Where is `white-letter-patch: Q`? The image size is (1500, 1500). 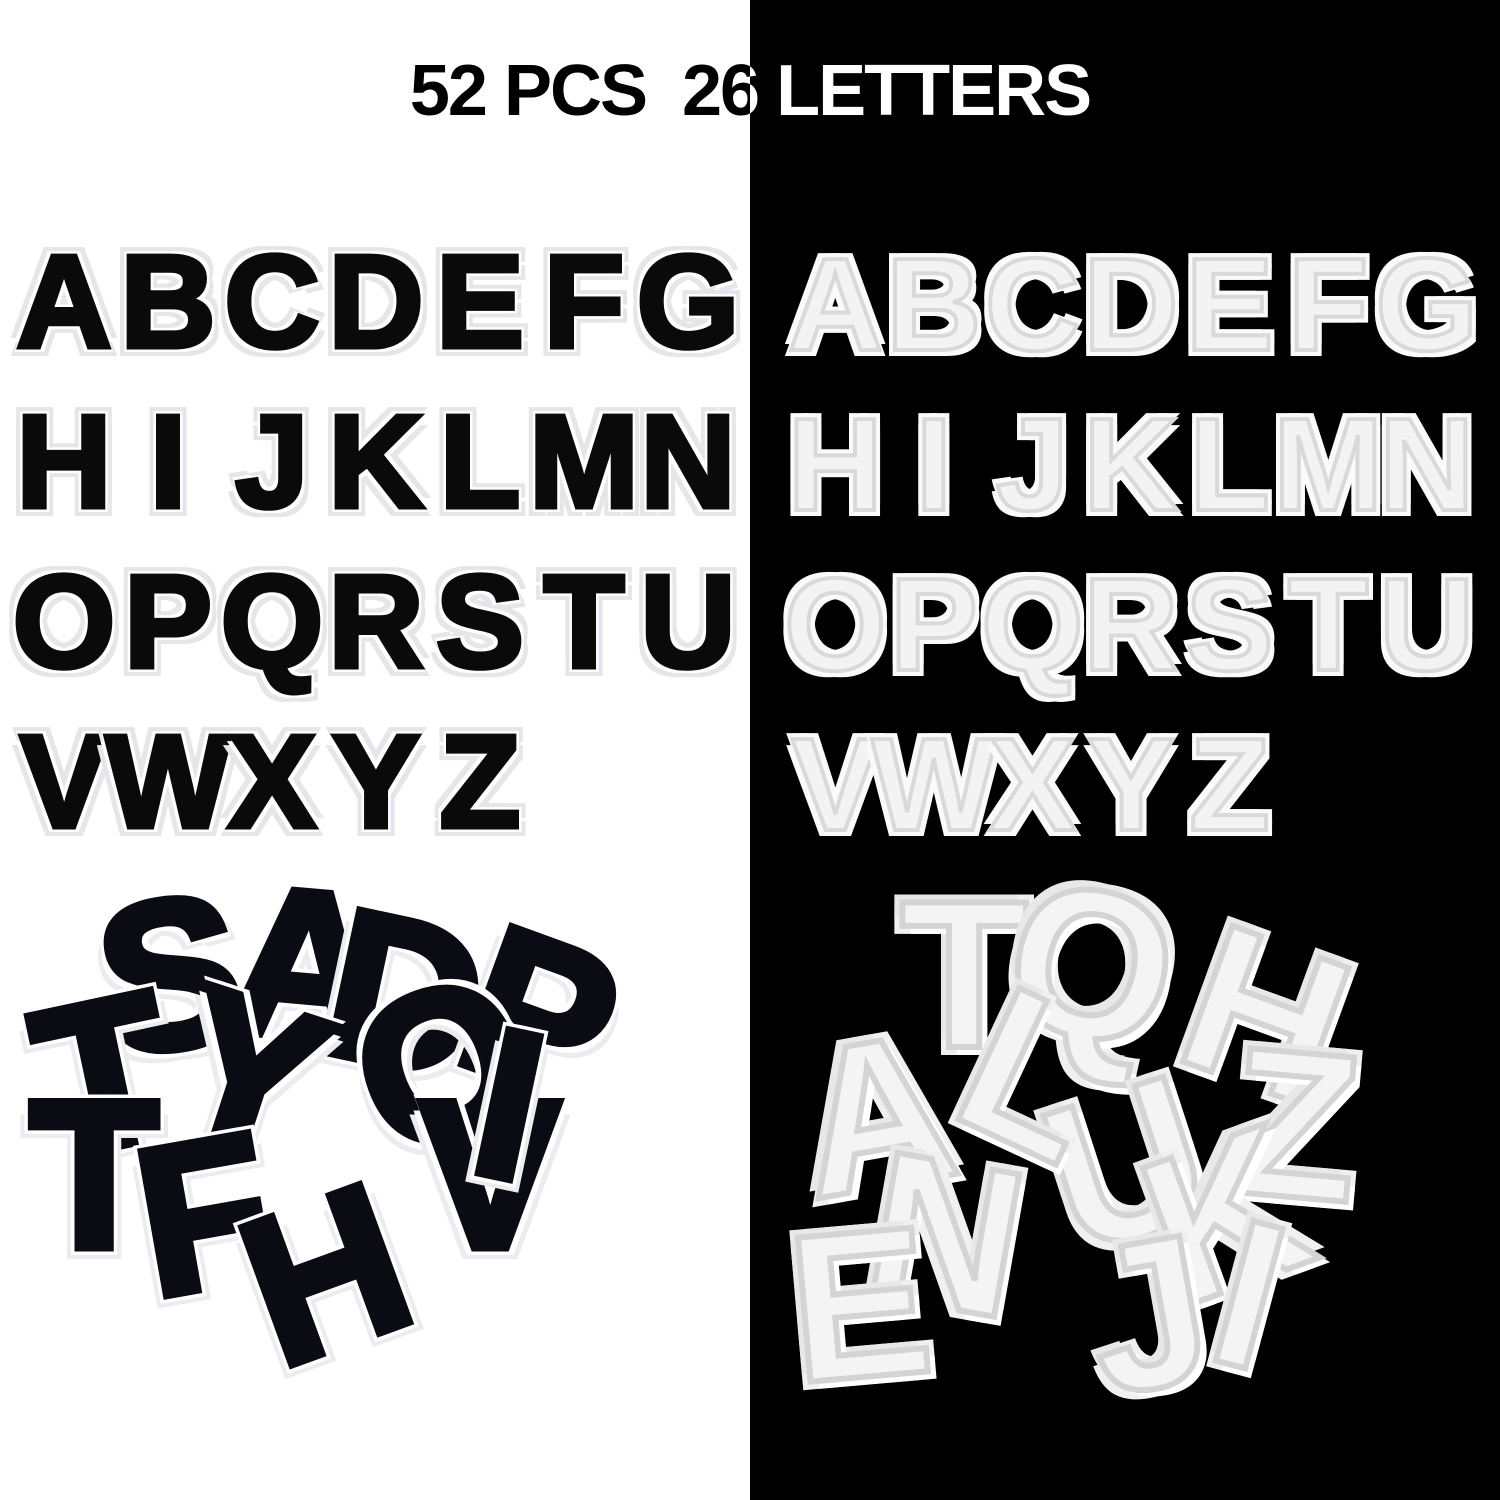 white-letter-patch: Q is located at coordinates (1032, 624).